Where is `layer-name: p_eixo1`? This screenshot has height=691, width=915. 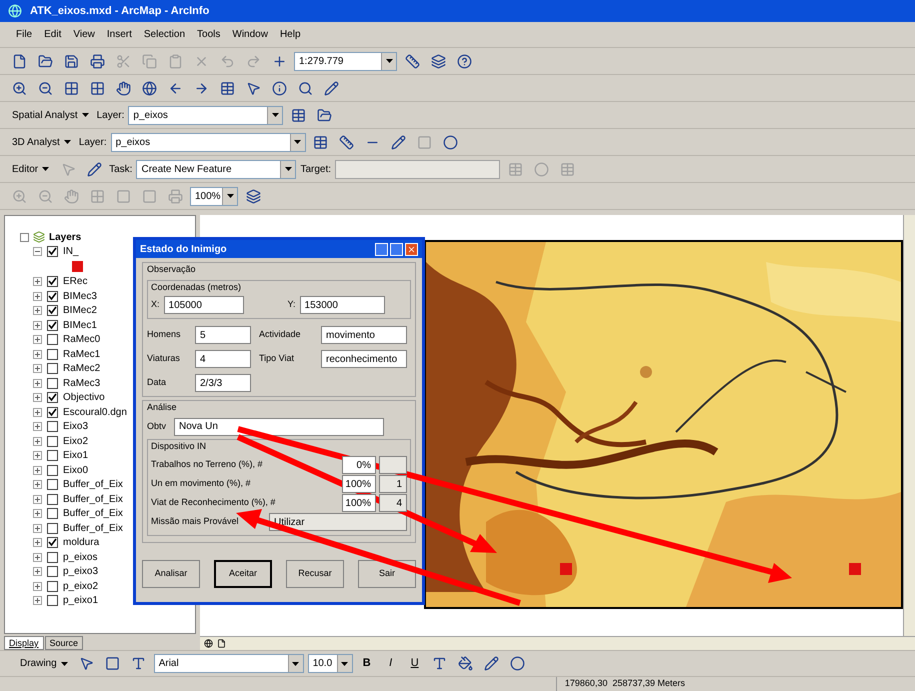
layer-name: p_eixo1 is located at coordinates (80, 600).